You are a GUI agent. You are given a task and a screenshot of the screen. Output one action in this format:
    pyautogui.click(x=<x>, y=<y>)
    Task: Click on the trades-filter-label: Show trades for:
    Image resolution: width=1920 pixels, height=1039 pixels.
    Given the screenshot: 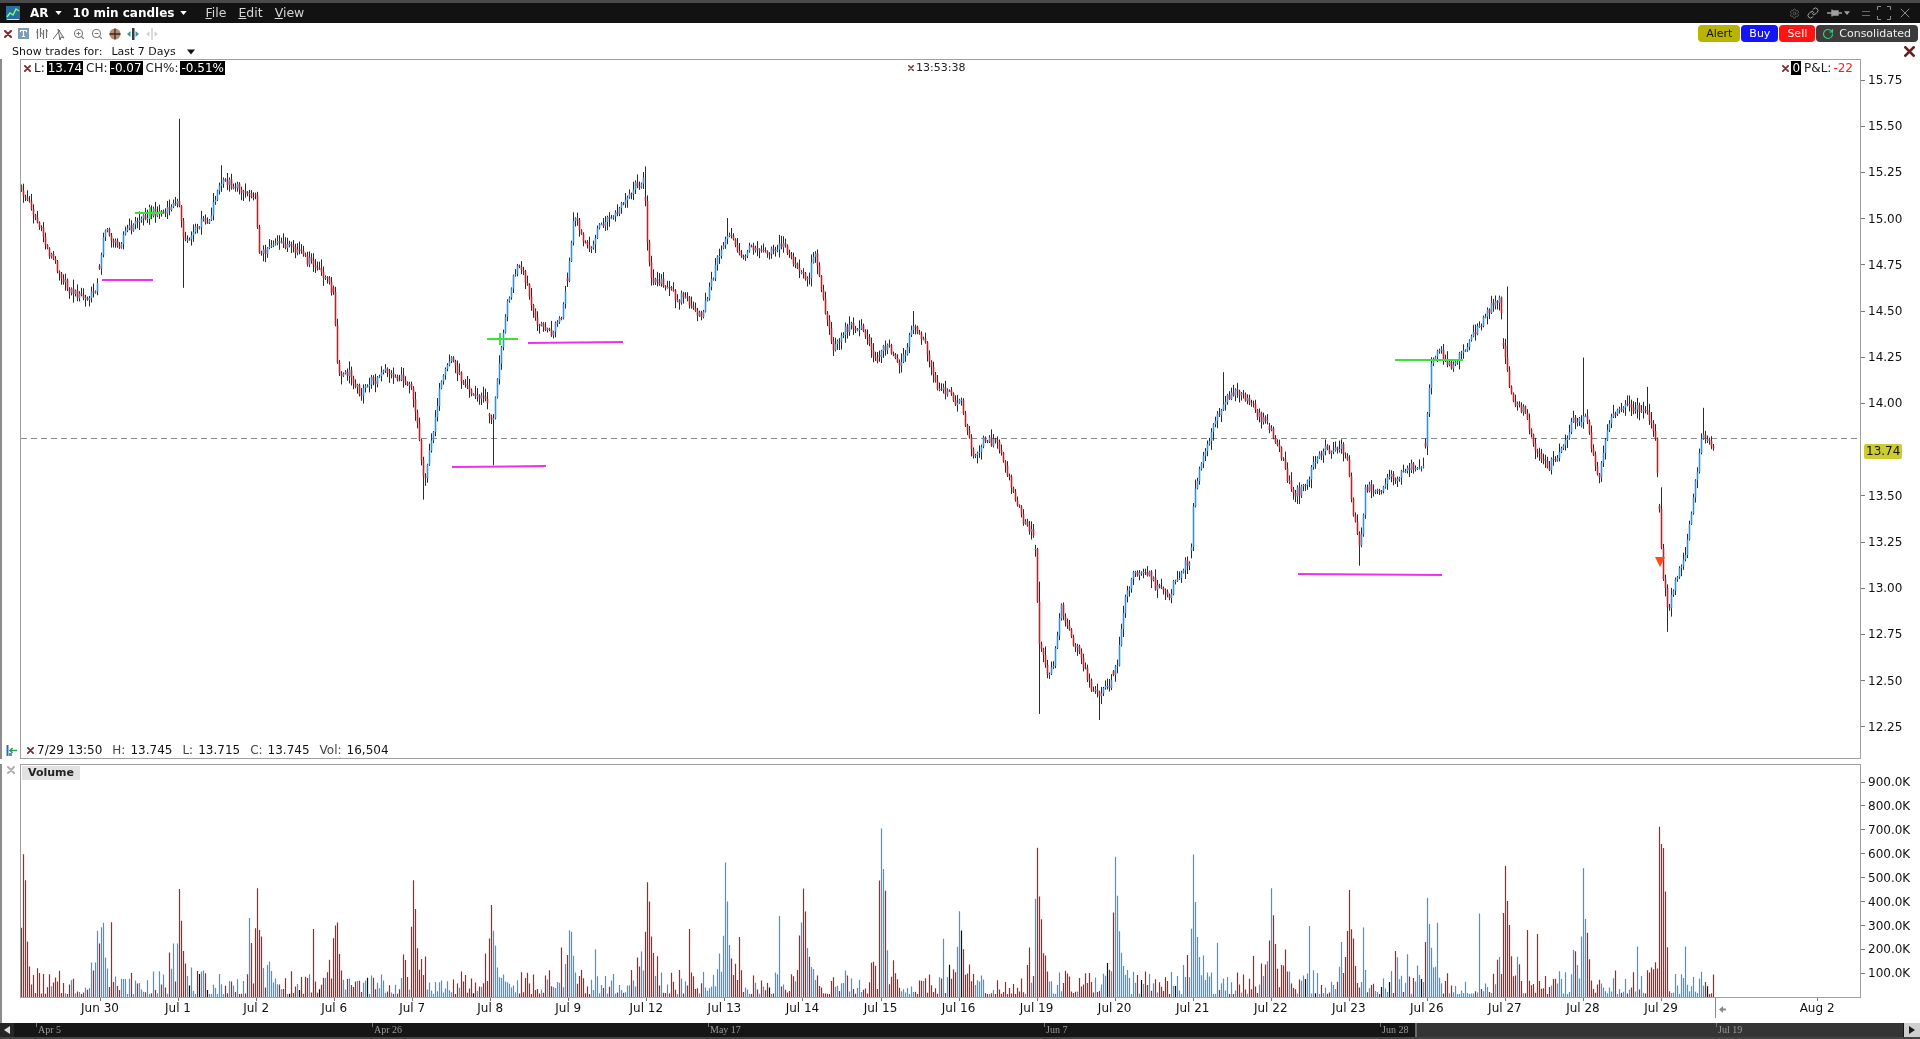 What is the action you would take?
    pyautogui.click(x=57, y=51)
    